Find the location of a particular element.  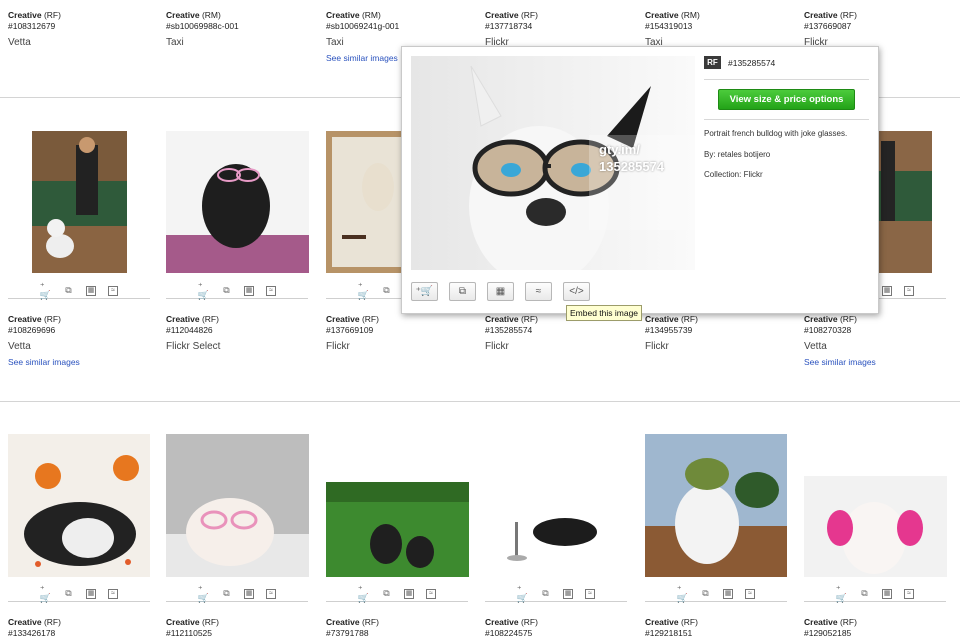

add-to-cart-button: ⁺🛒 is located at coordinates (424, 291).